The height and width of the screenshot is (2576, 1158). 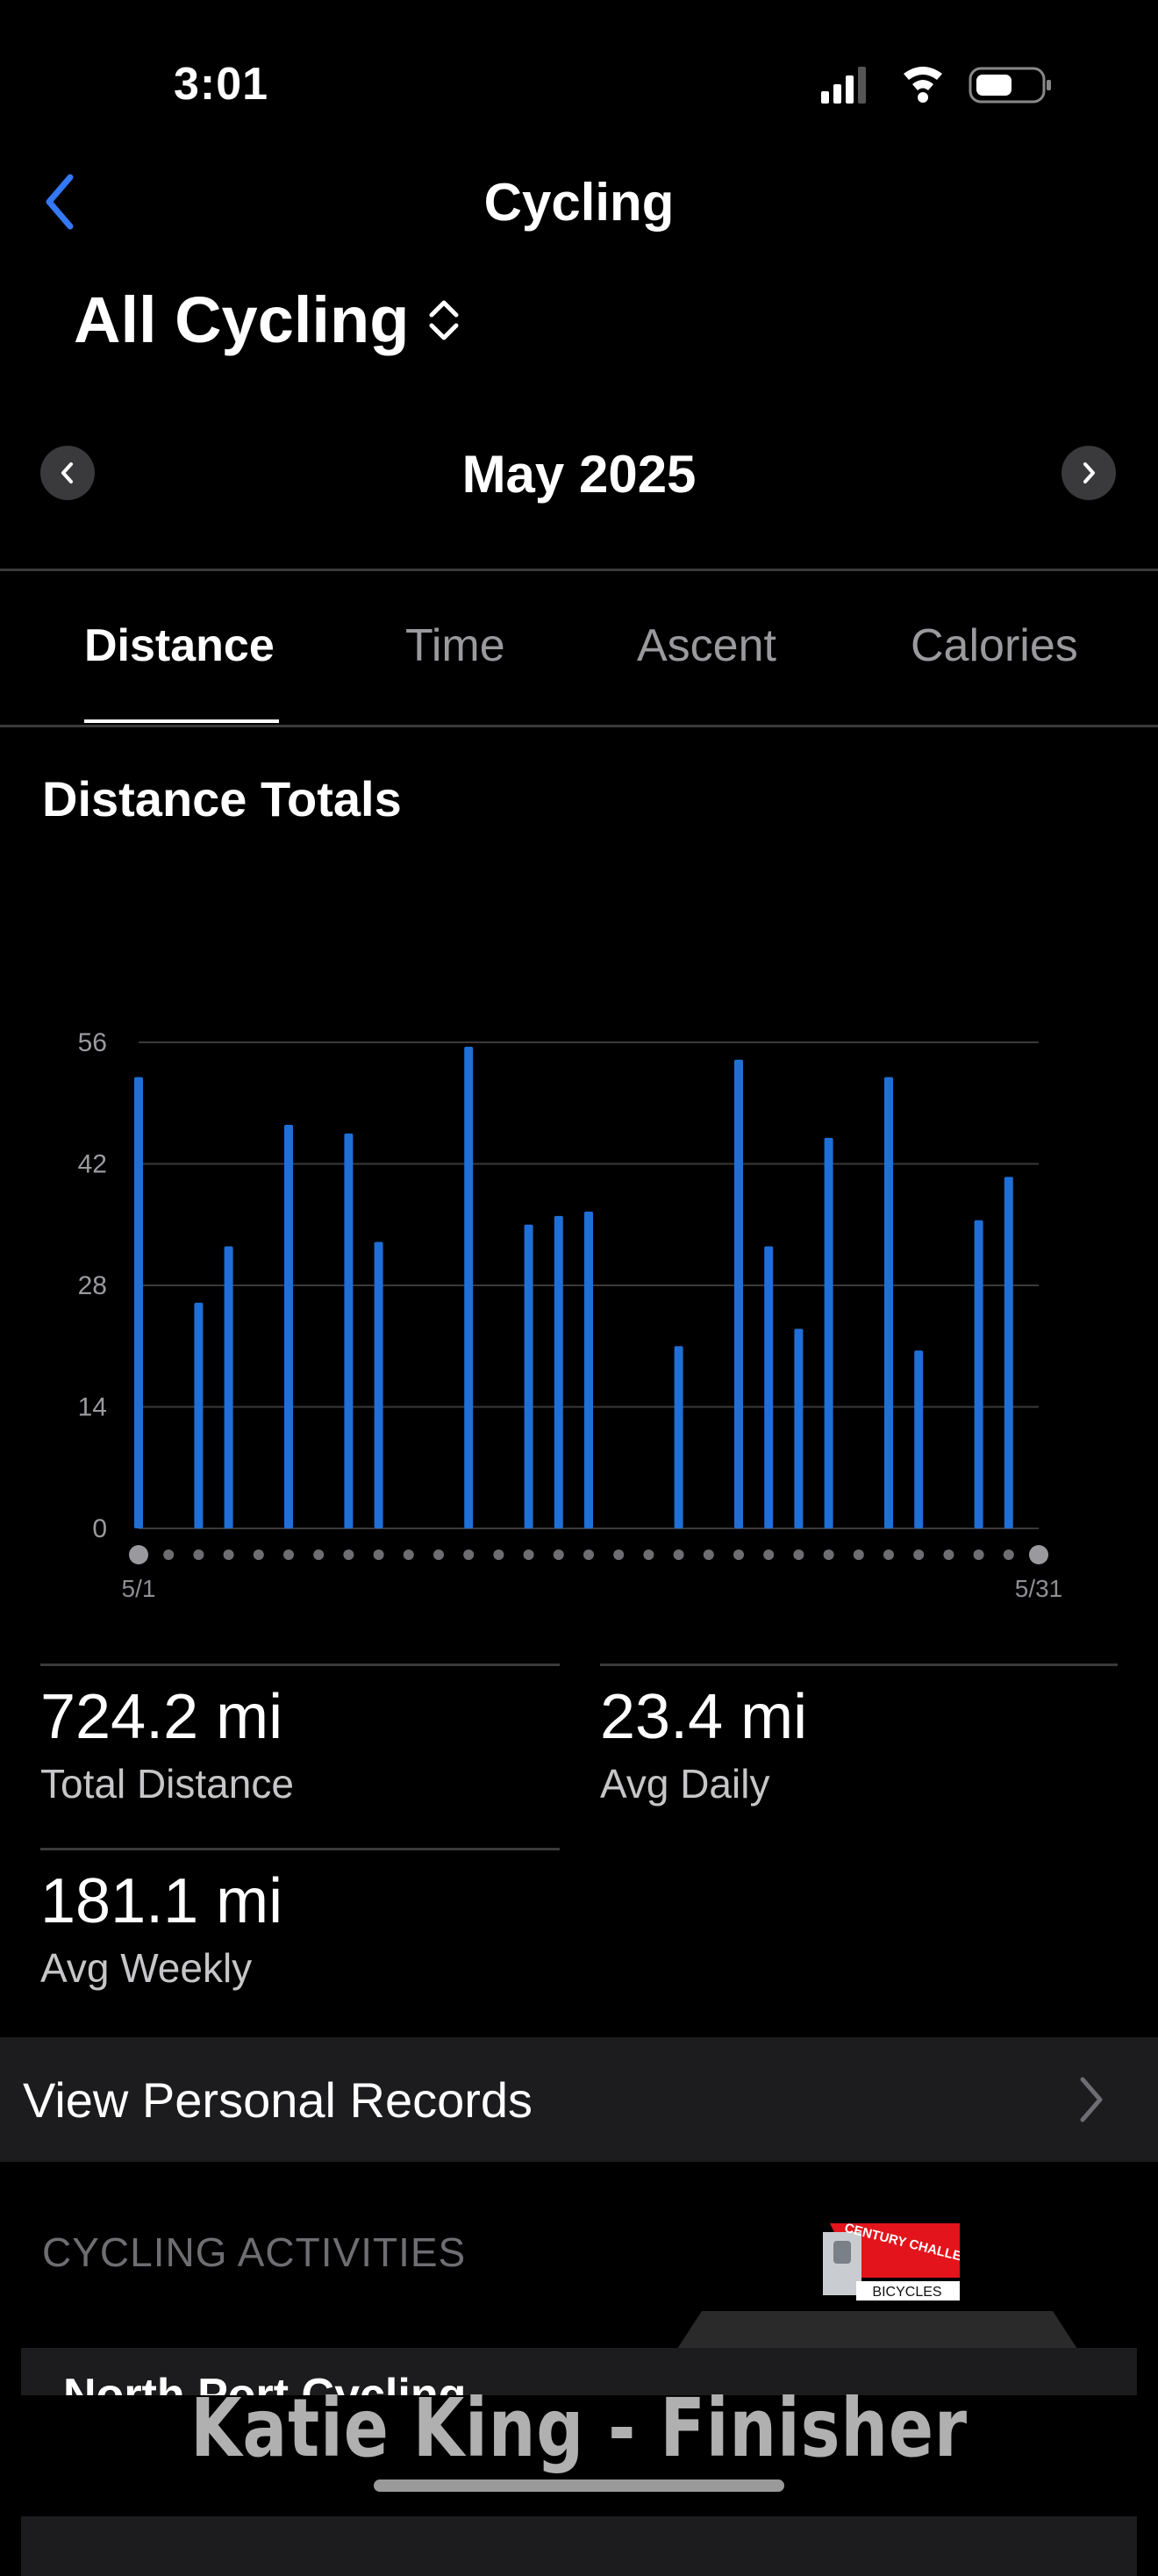 I want to click on avg-weekly-label: Avg Weekly, so click(x=146, y=1968).